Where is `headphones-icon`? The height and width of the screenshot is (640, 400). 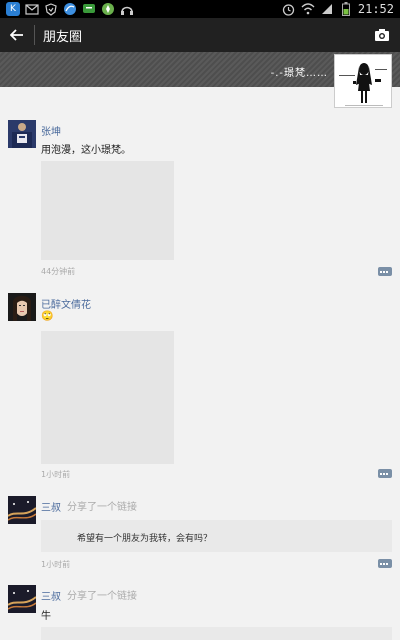 headphones-icon is located at coordinates (127, 9).